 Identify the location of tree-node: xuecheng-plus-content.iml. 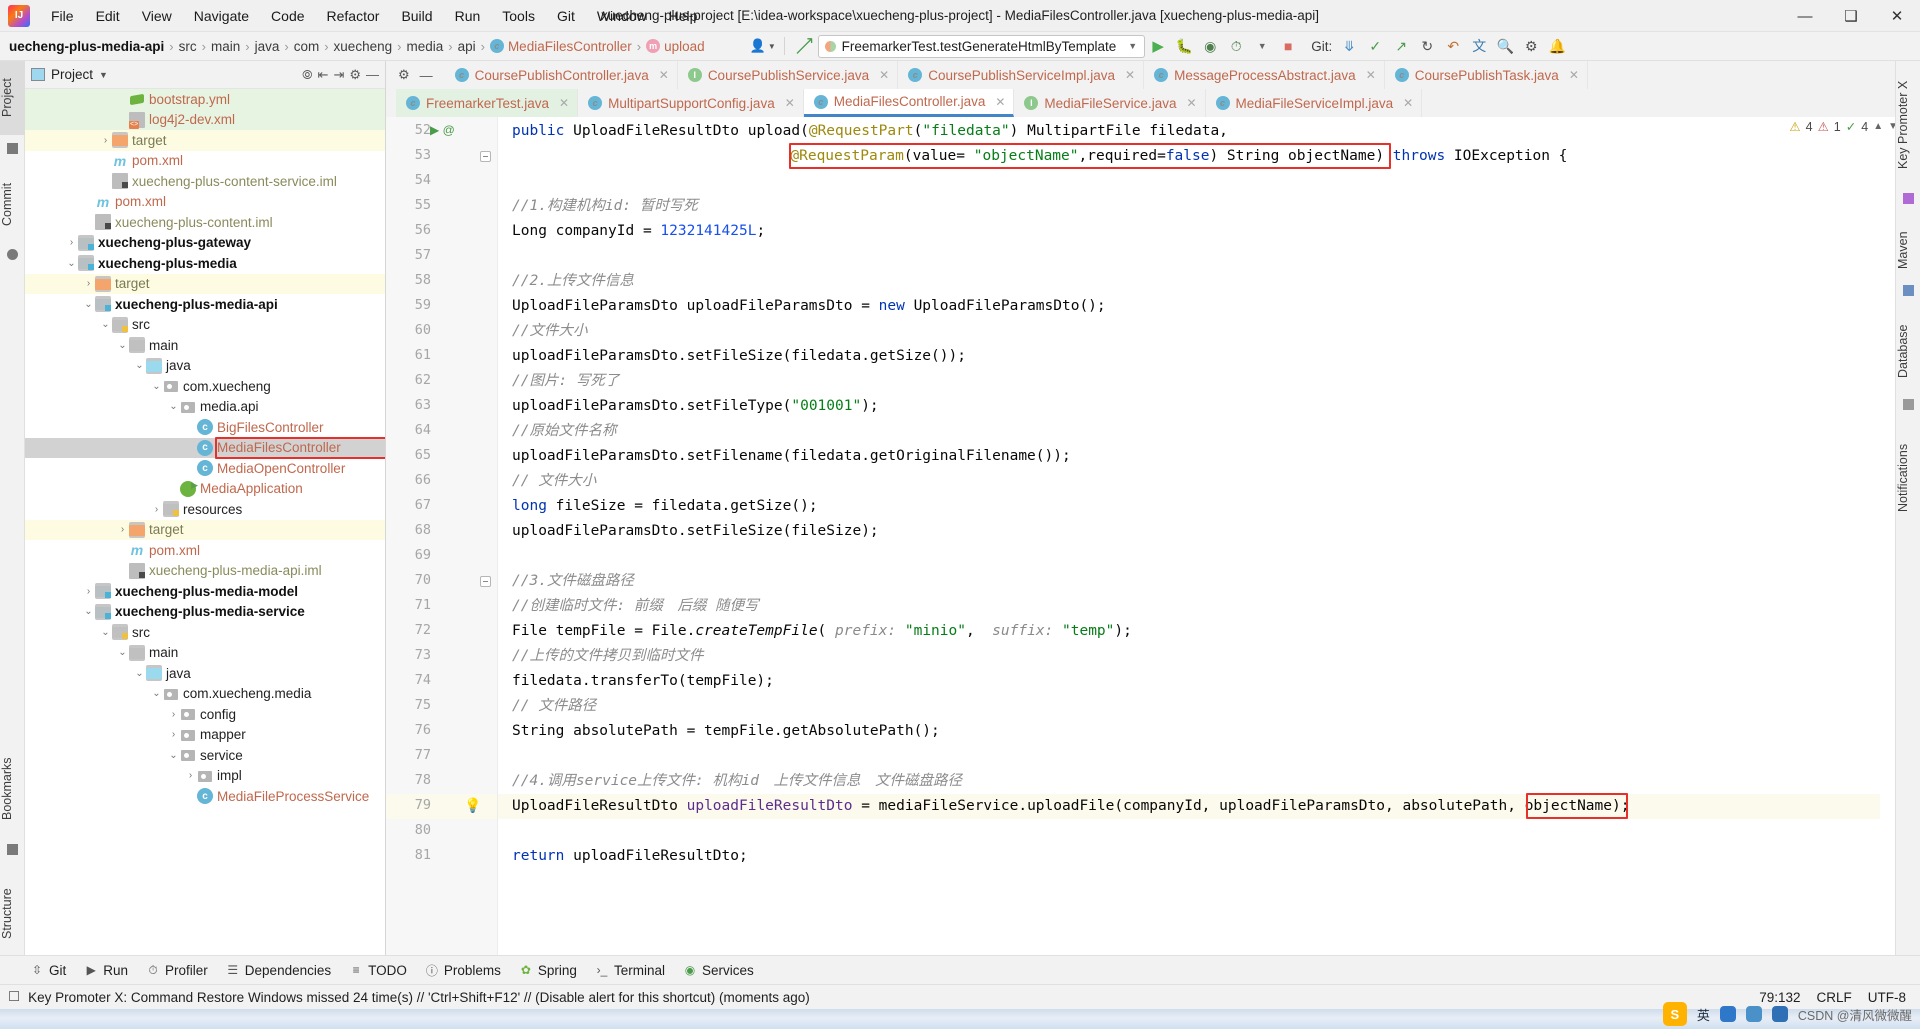
(205, 222).